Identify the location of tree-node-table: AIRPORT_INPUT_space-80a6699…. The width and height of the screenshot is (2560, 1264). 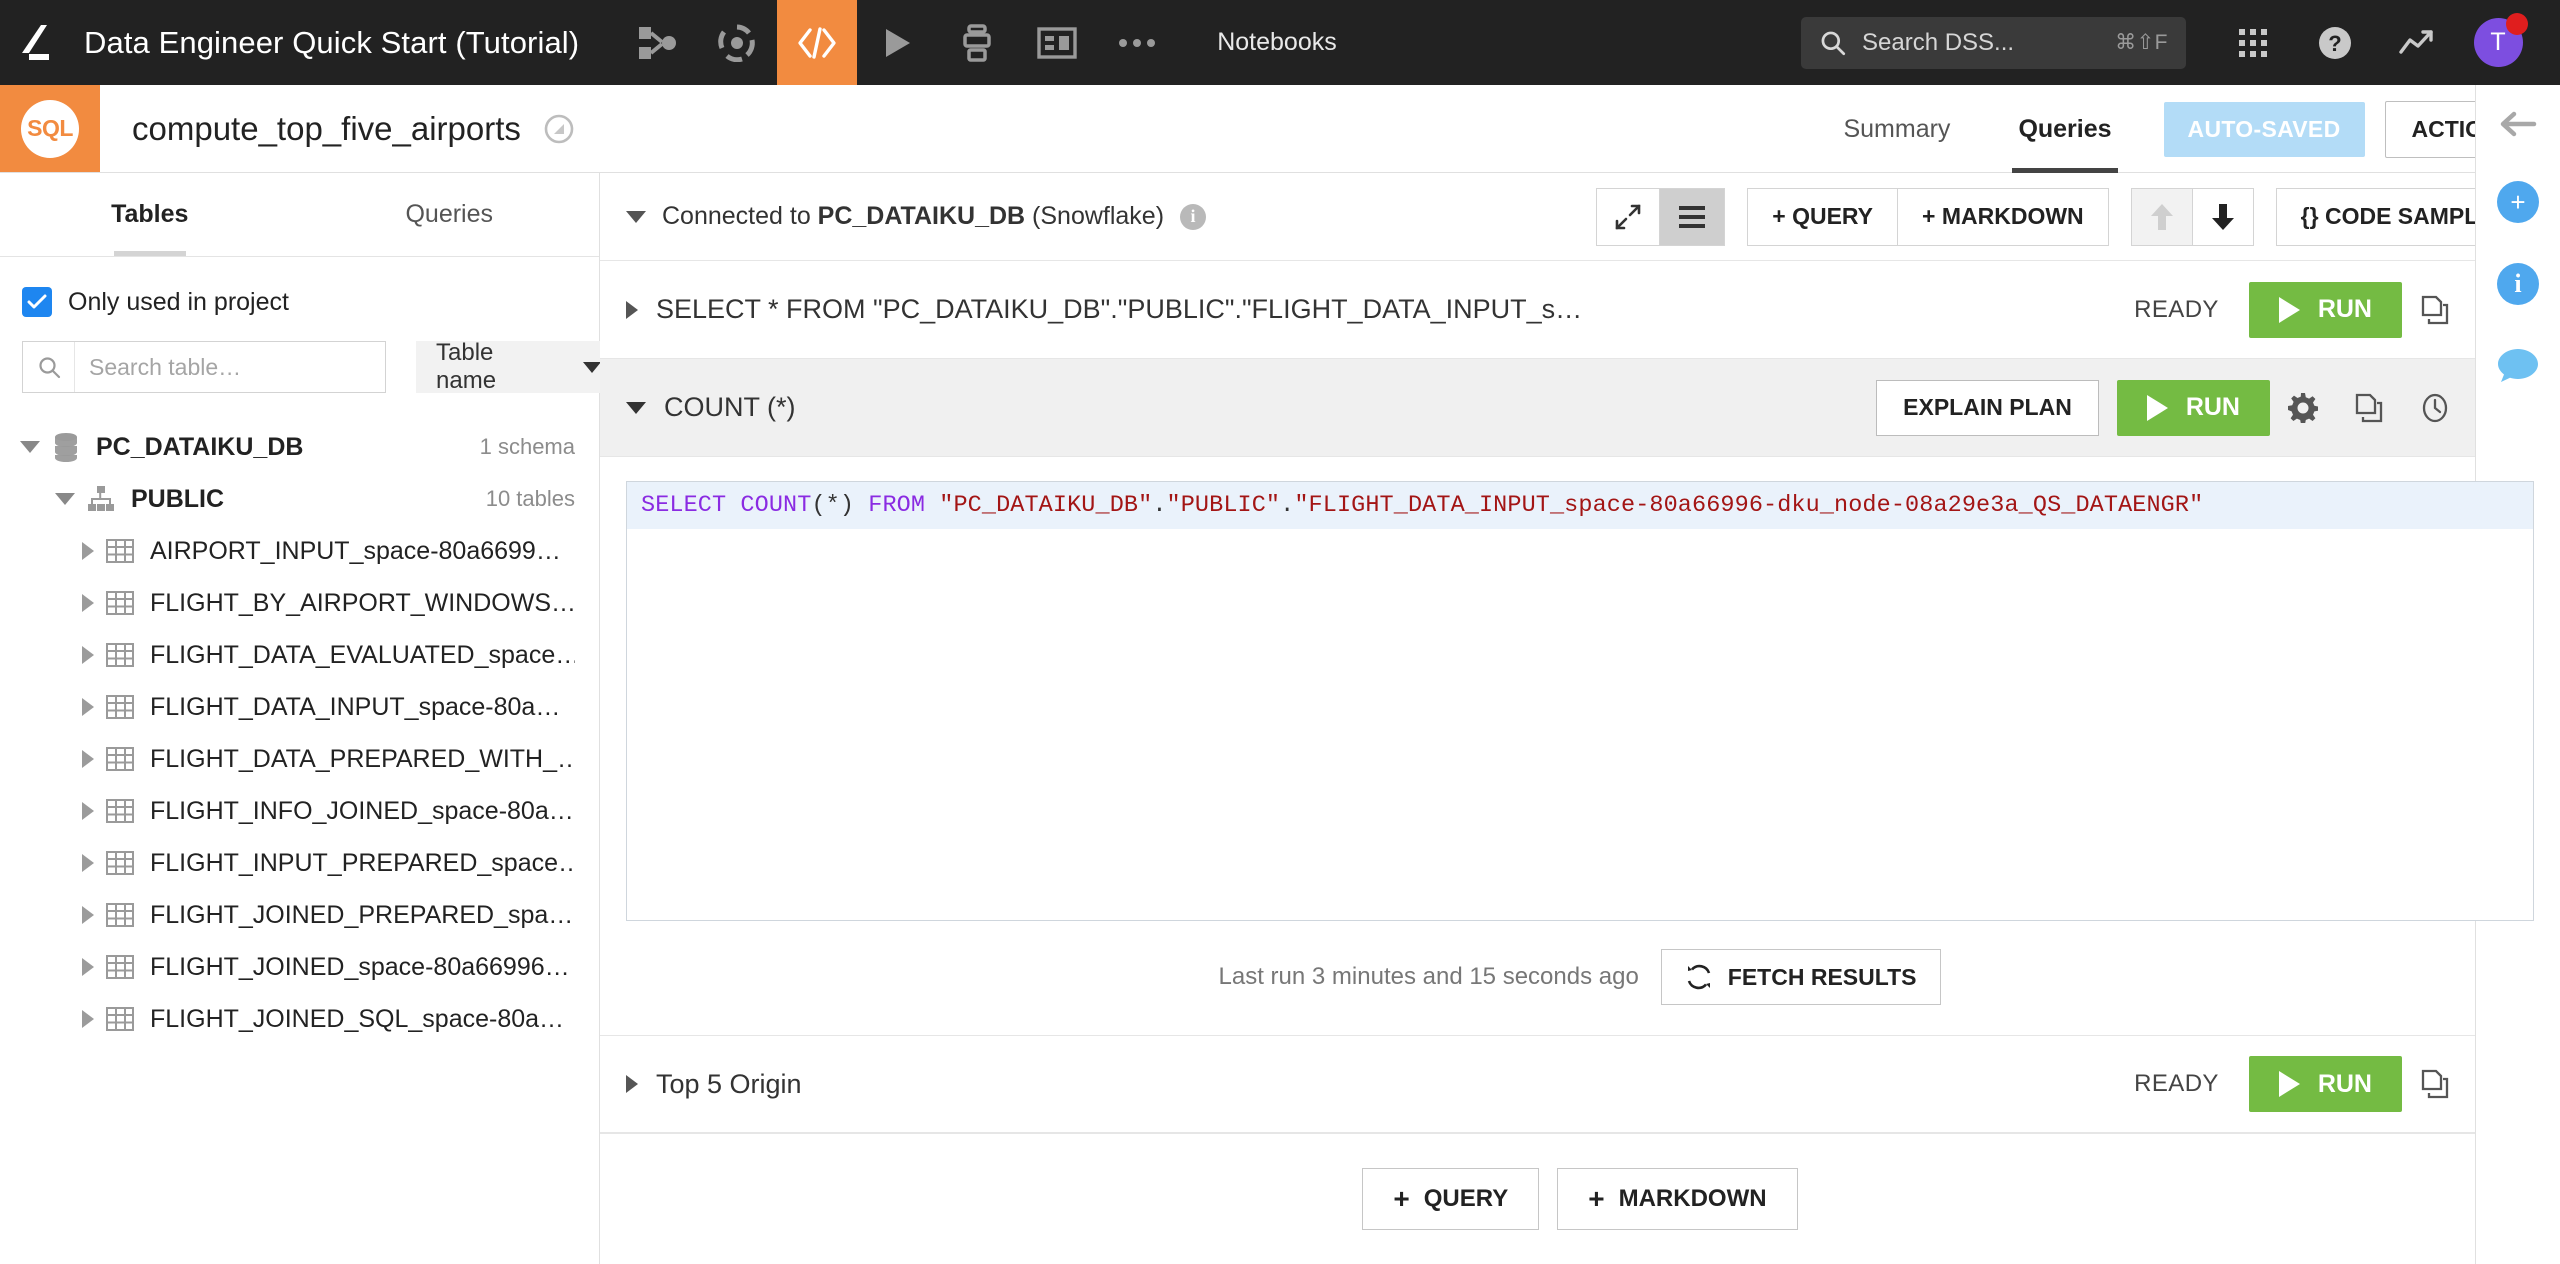
(299, 551).